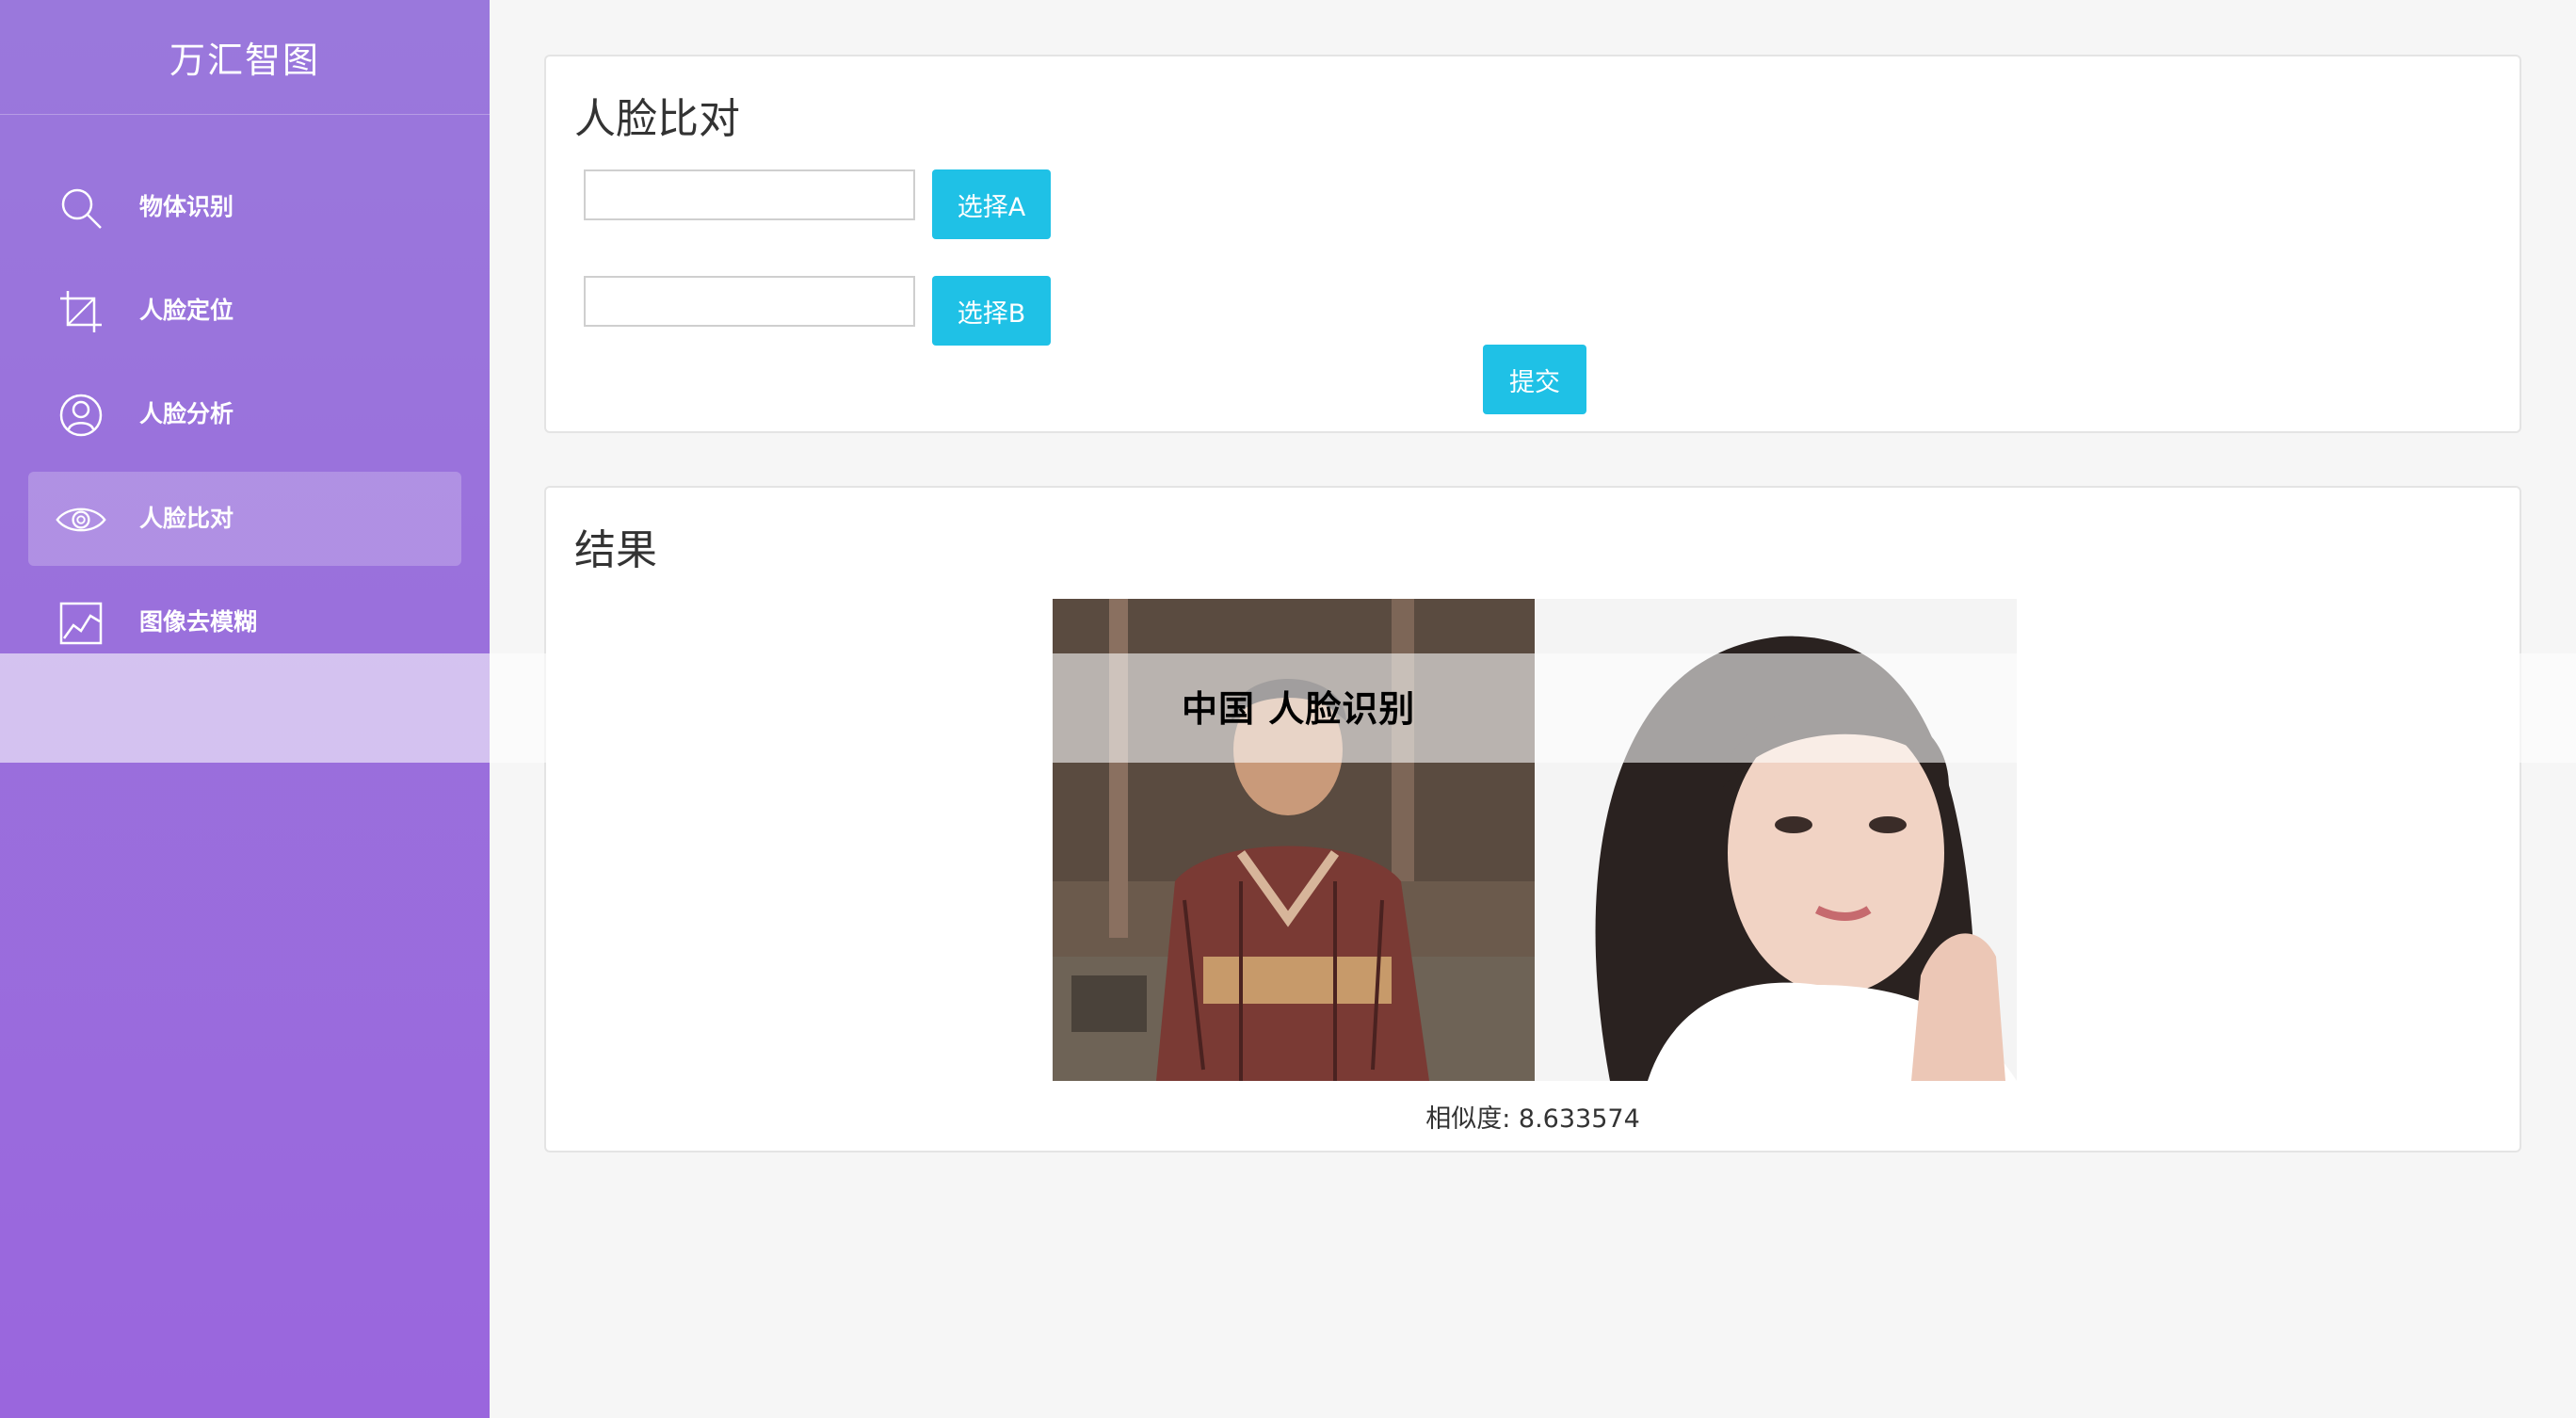 This screenshot has width=2576, height=1418. Describe the element at coordinates (186, 310) in the screenshot. I see `sidebar-item-label: 人脸定位` at that location.